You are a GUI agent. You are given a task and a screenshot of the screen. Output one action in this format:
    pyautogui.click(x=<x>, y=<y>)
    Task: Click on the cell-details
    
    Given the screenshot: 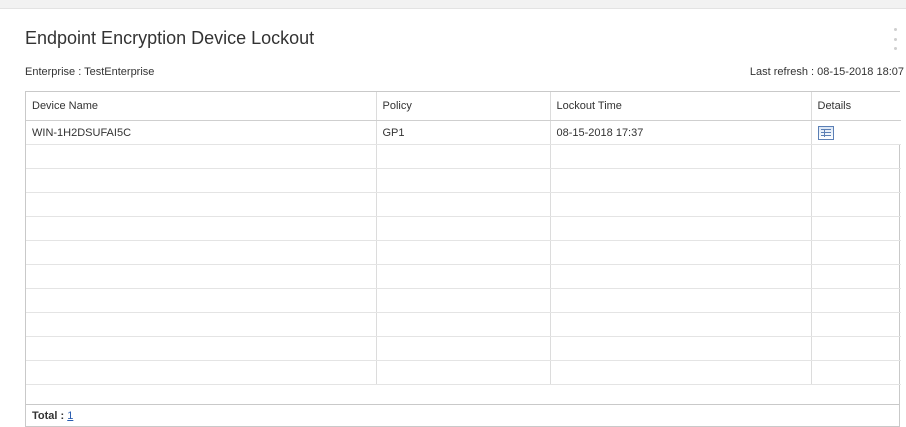 What is the action you would take?
    pyautogui.click(x=856, y=132)
    